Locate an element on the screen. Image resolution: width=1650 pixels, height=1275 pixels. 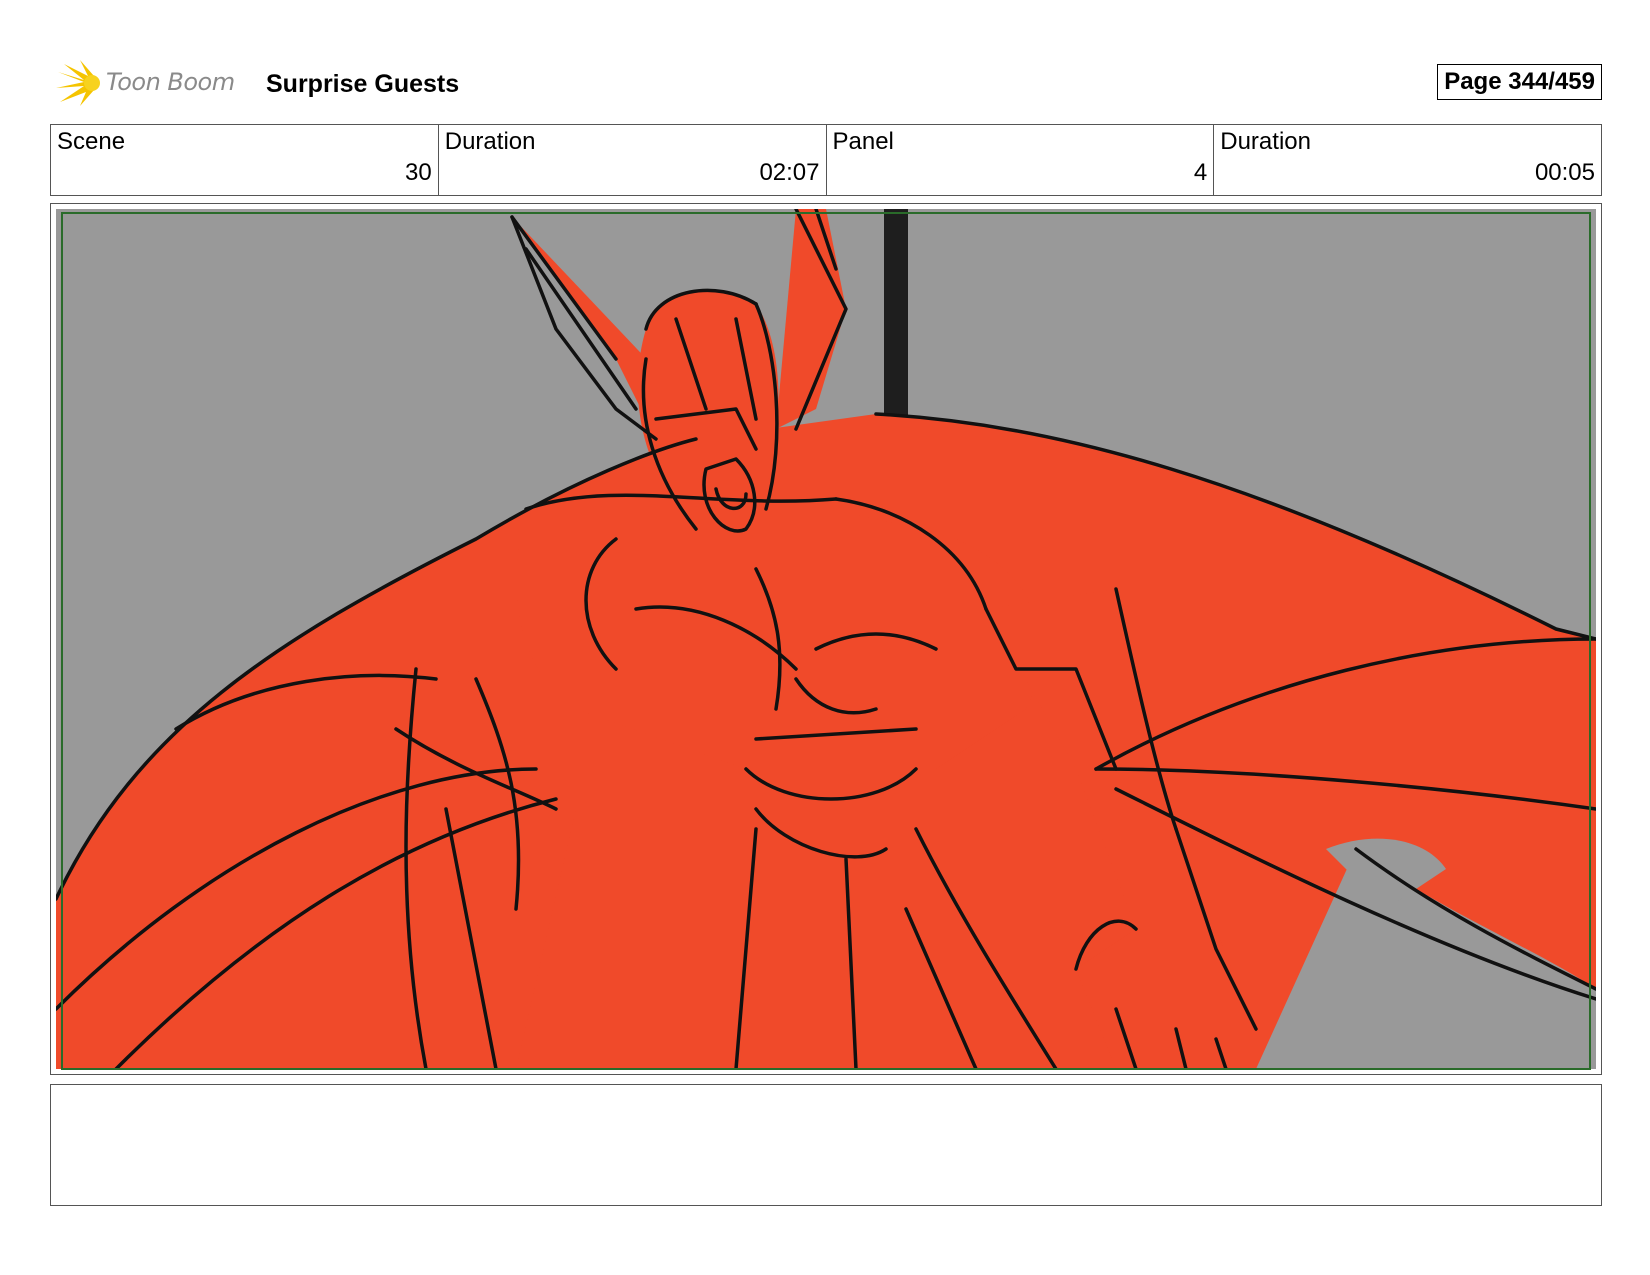
toon-boom-logo: Toon Boom is located at coordinates (154, 84).